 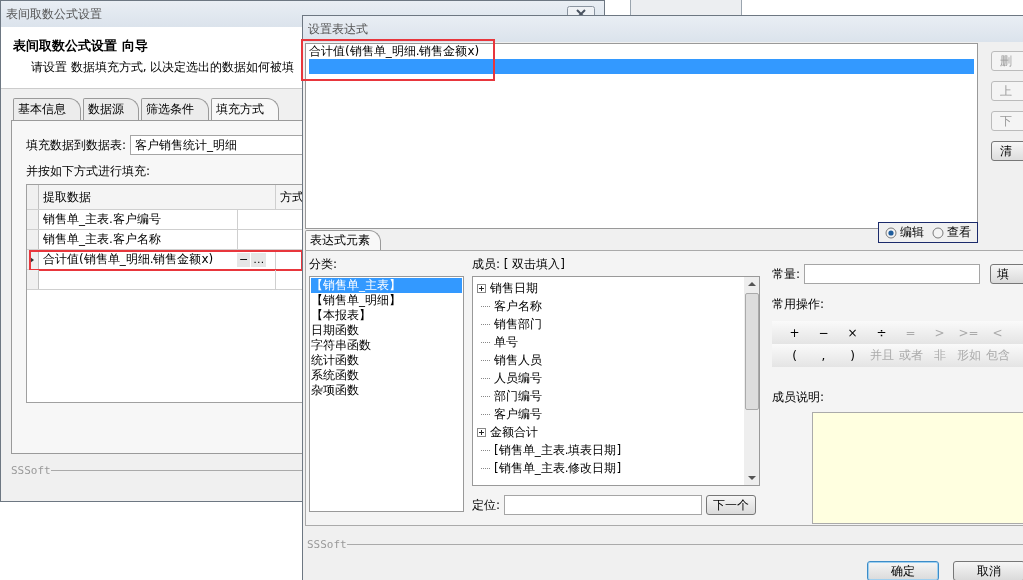 What do you see at coordinates (138, 239) in the screenshot?
I see `table-cell: 销售单_主表.客户名称` at bounding box center [138, 239].